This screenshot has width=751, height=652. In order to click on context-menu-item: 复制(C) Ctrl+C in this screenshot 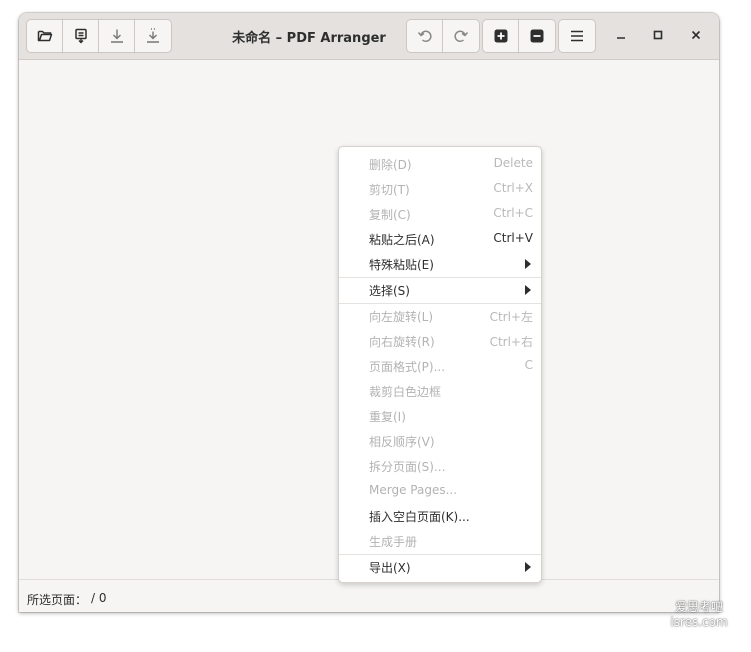, I will do `click(440, 213)`.